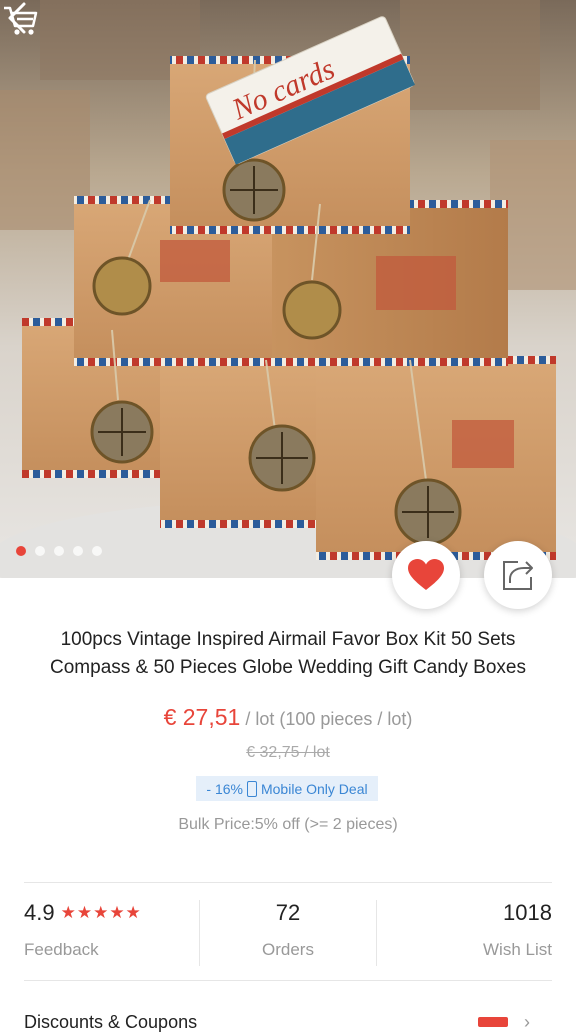 The image size is (576, 1033). I want to click on deal-label: Mobile Only Deal, so click(314, 788).